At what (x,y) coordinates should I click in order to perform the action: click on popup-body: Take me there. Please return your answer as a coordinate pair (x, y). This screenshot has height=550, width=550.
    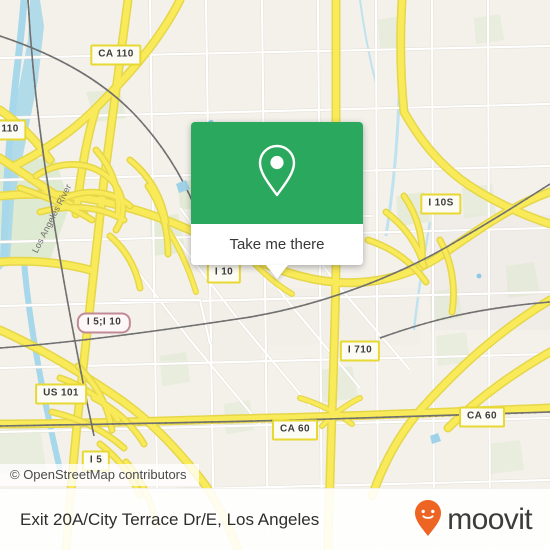
    Looking at the image, I should click on (277, 193).